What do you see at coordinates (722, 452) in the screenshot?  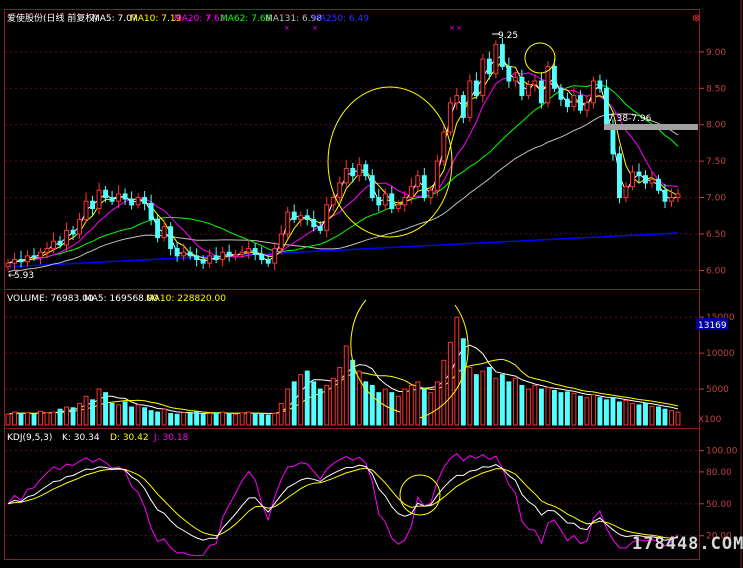 I see `axis-tick-label: 100.00` at bounding box center [722, 452].